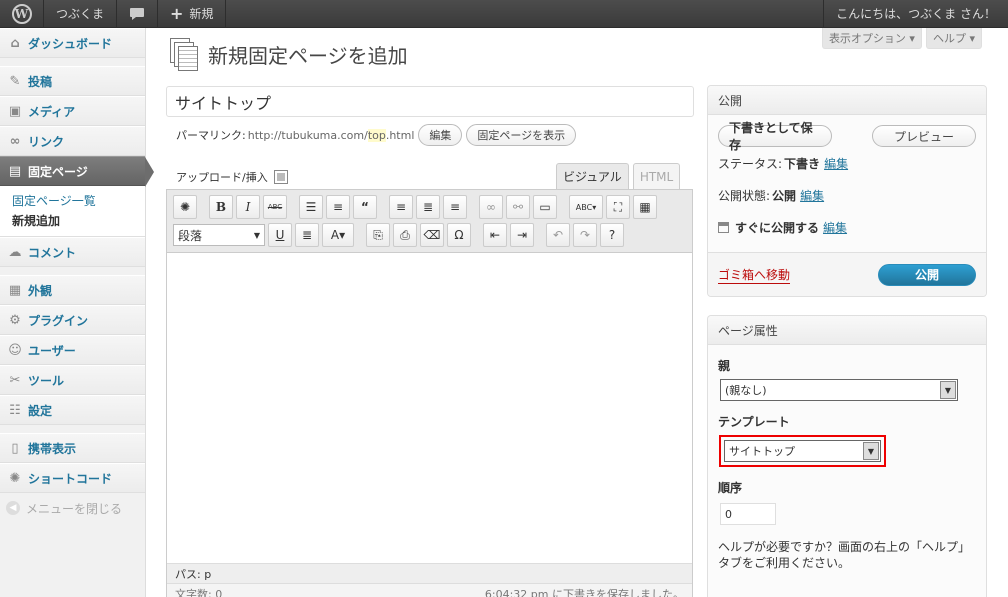 This screenshot has height=597, width=1008. Describe the element at coordinates (72, 380) in the screenshot. I see `sidebar-item-tools: ✂ ツール` at that location.